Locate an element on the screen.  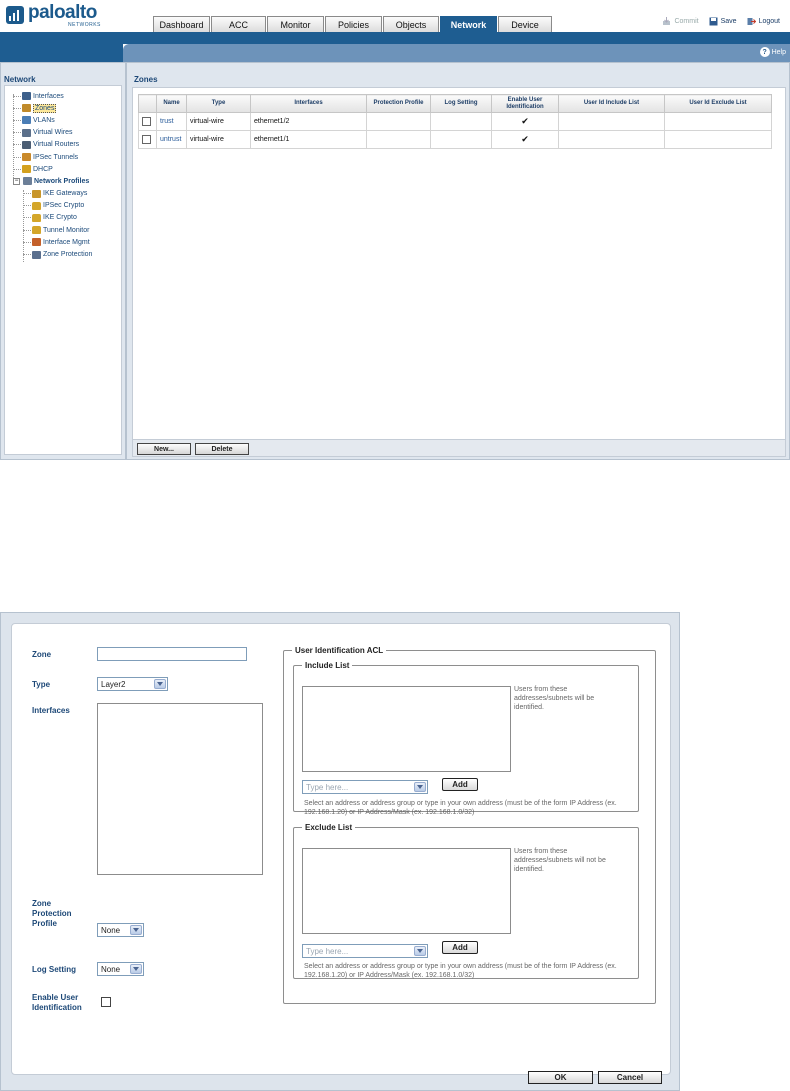
include-list-box is located at coordinates (406, 729).